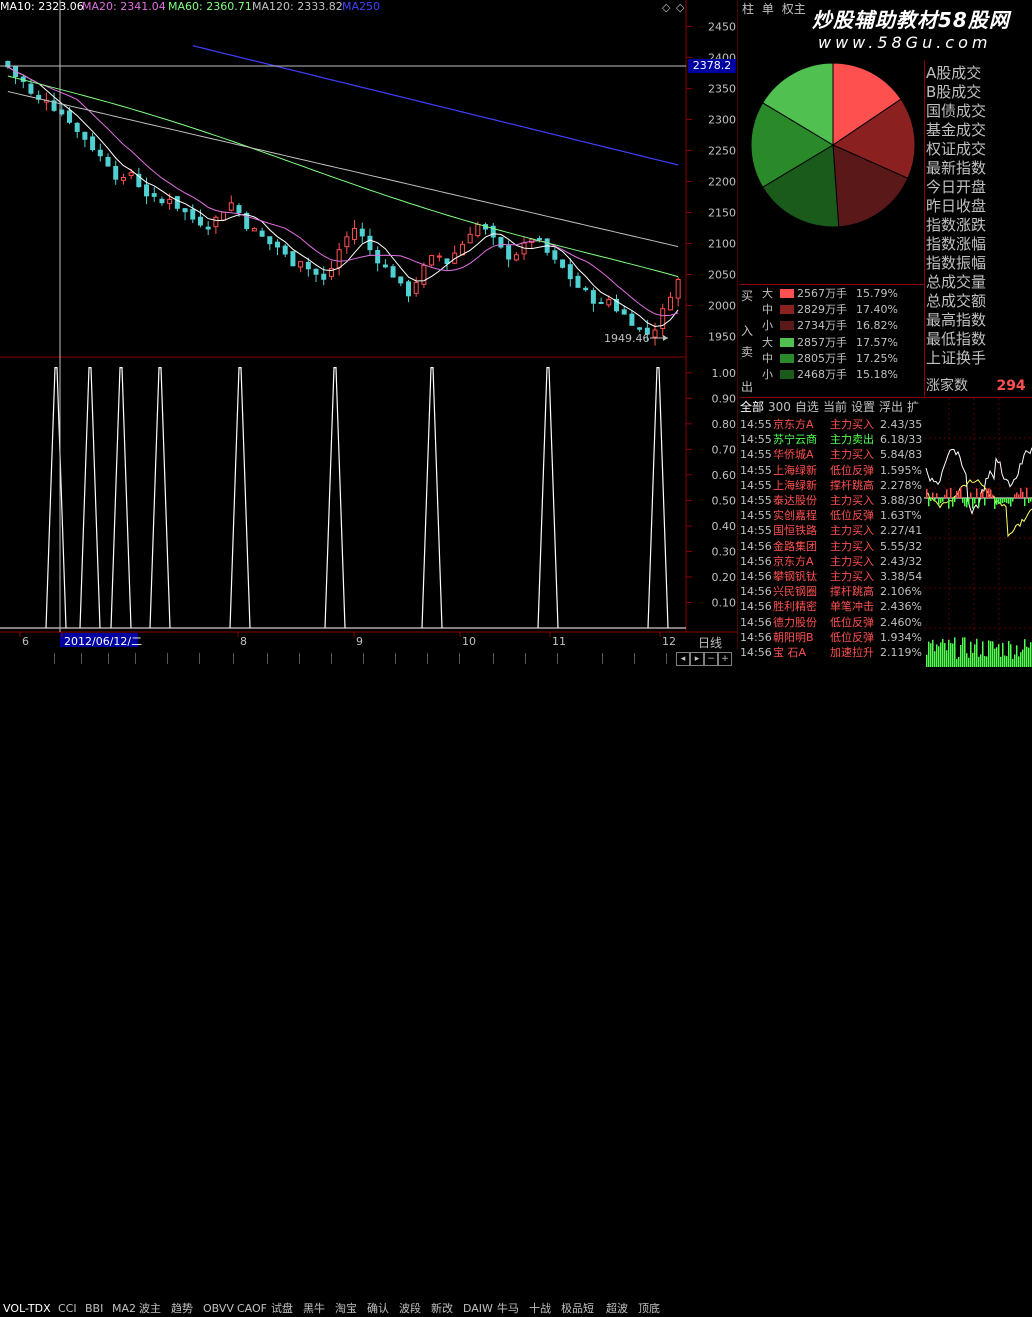 The height and width of the screenshot is (1317, 1032). What do you see at coordinates (540, 1308) in the screenshot?
I see `indicator-tab: 十战` at bounding box center [540, 1308].